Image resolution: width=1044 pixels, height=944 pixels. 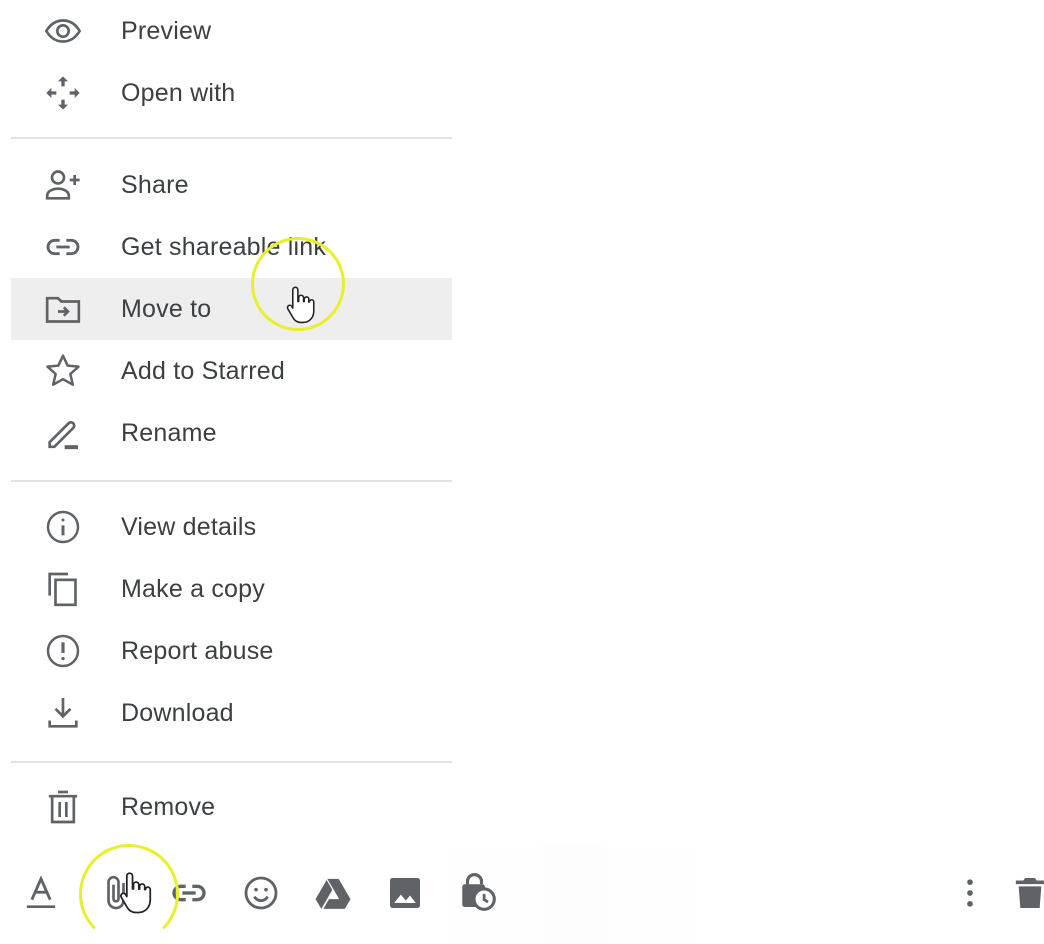 I want to click on photo-icon, so click(x=405, y=893).